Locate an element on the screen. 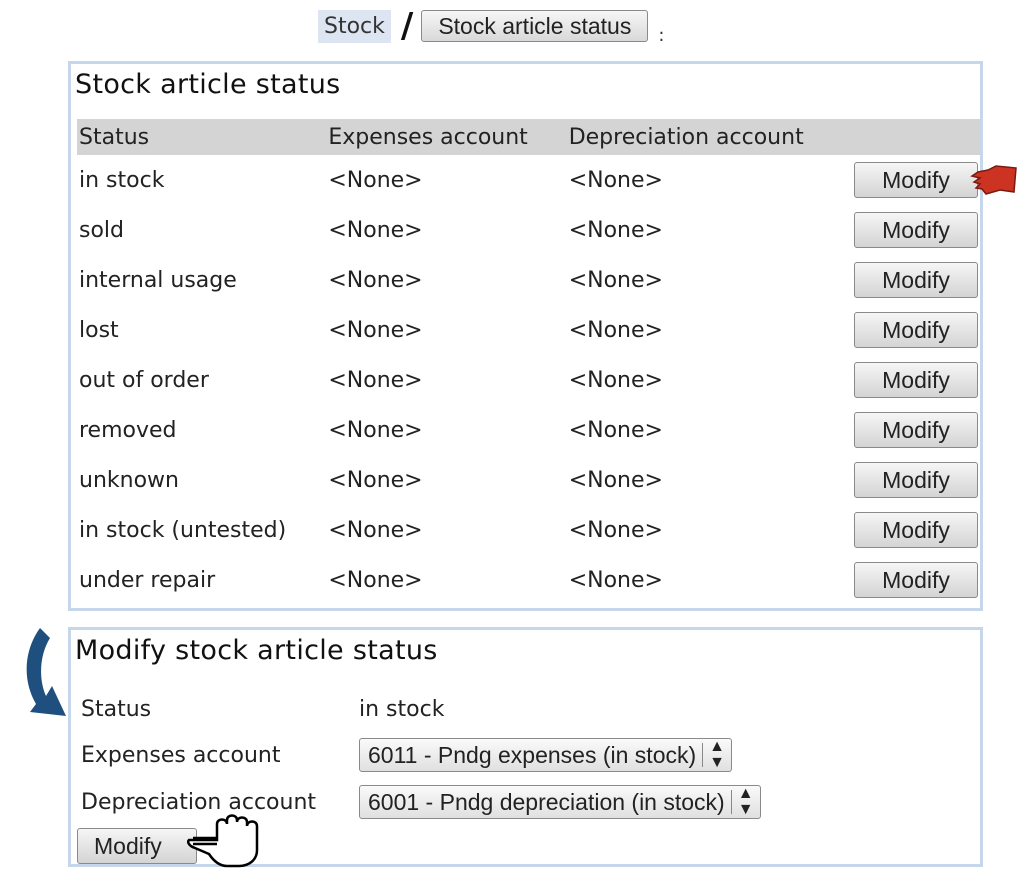 This screenshot has height=870, width=1019. hand-cursor-icon is located at coordinates (223, 841).